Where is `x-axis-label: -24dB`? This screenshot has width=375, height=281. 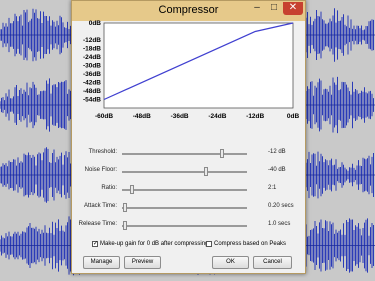
x-axis-label: -24dB is located at coordinates (217, 116).